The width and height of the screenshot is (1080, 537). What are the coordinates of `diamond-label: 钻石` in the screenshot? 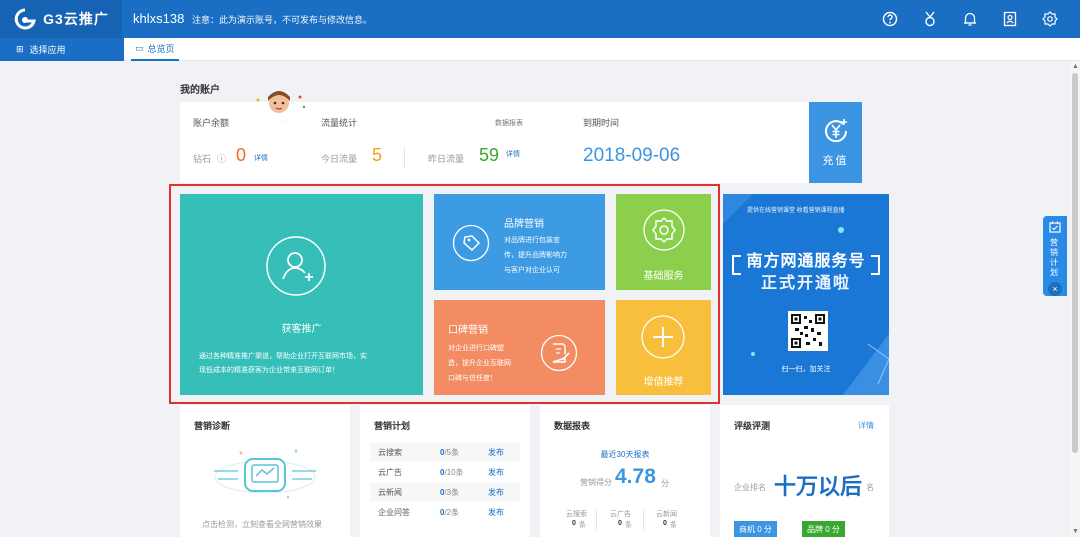 It's located at (202, 159).